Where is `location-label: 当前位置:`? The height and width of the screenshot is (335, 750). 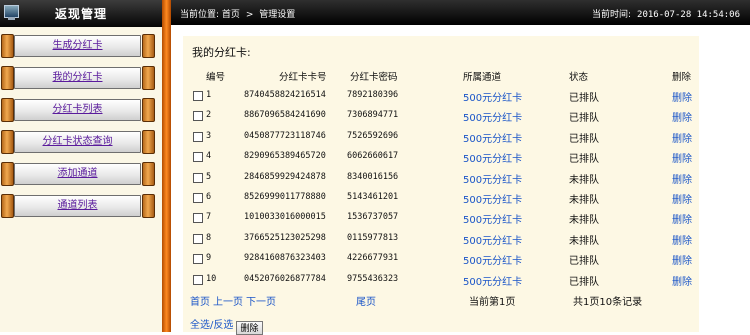
location-label: 当前位置: is located at coordinates (200, 15).